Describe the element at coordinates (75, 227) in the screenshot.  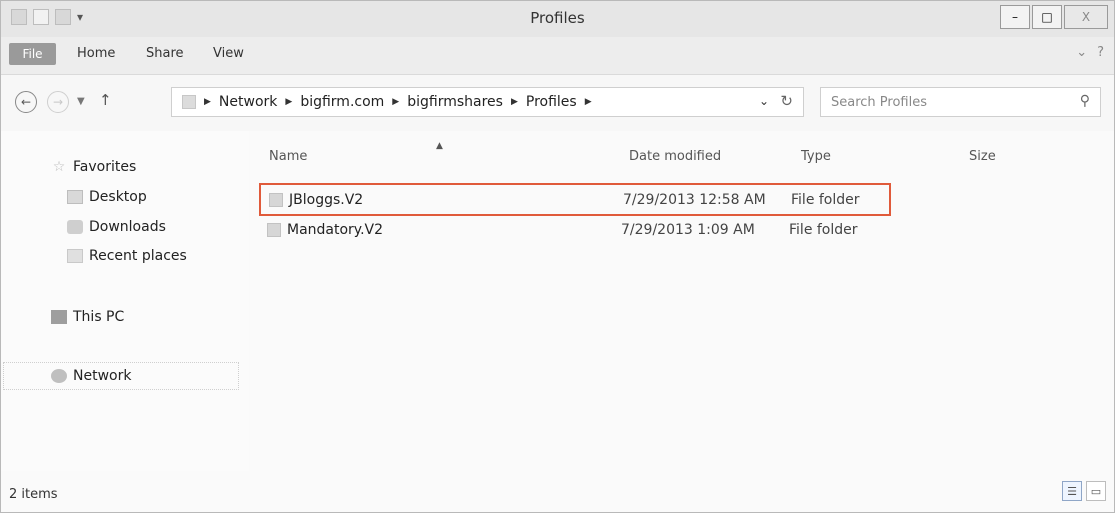
I see `downloads-icon` at that location.